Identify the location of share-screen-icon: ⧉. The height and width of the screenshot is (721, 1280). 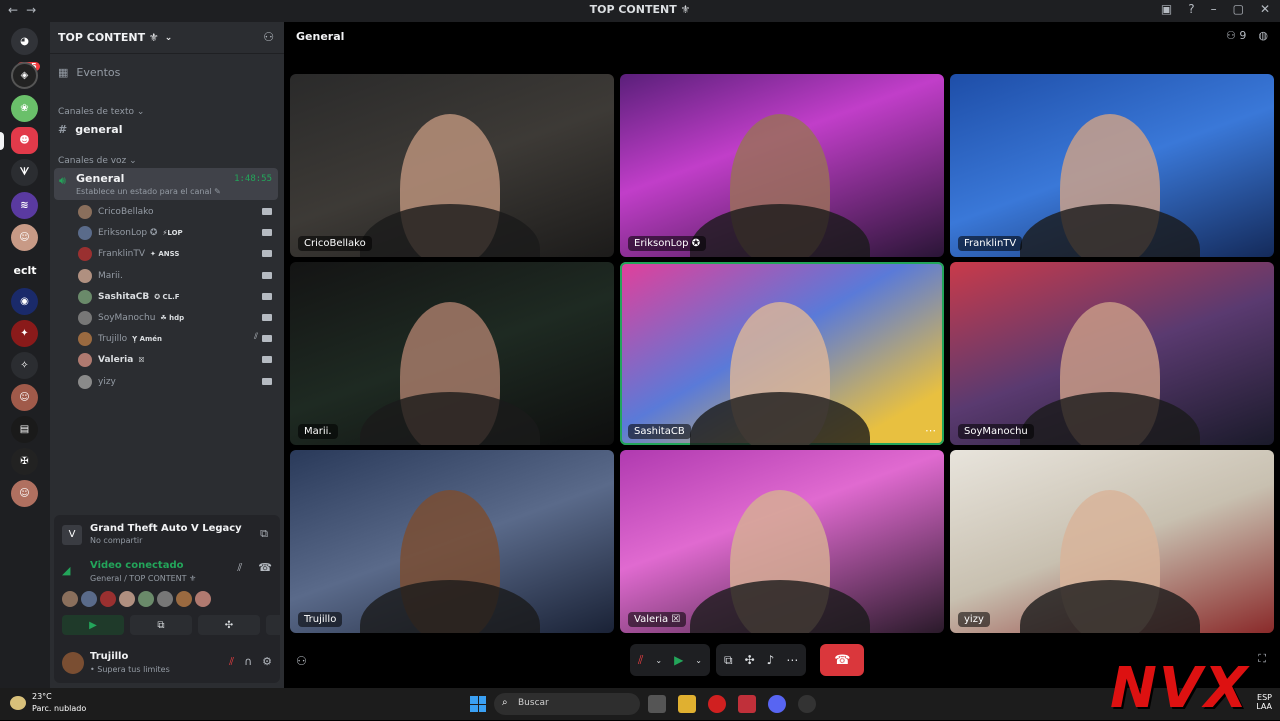
(264, 534).